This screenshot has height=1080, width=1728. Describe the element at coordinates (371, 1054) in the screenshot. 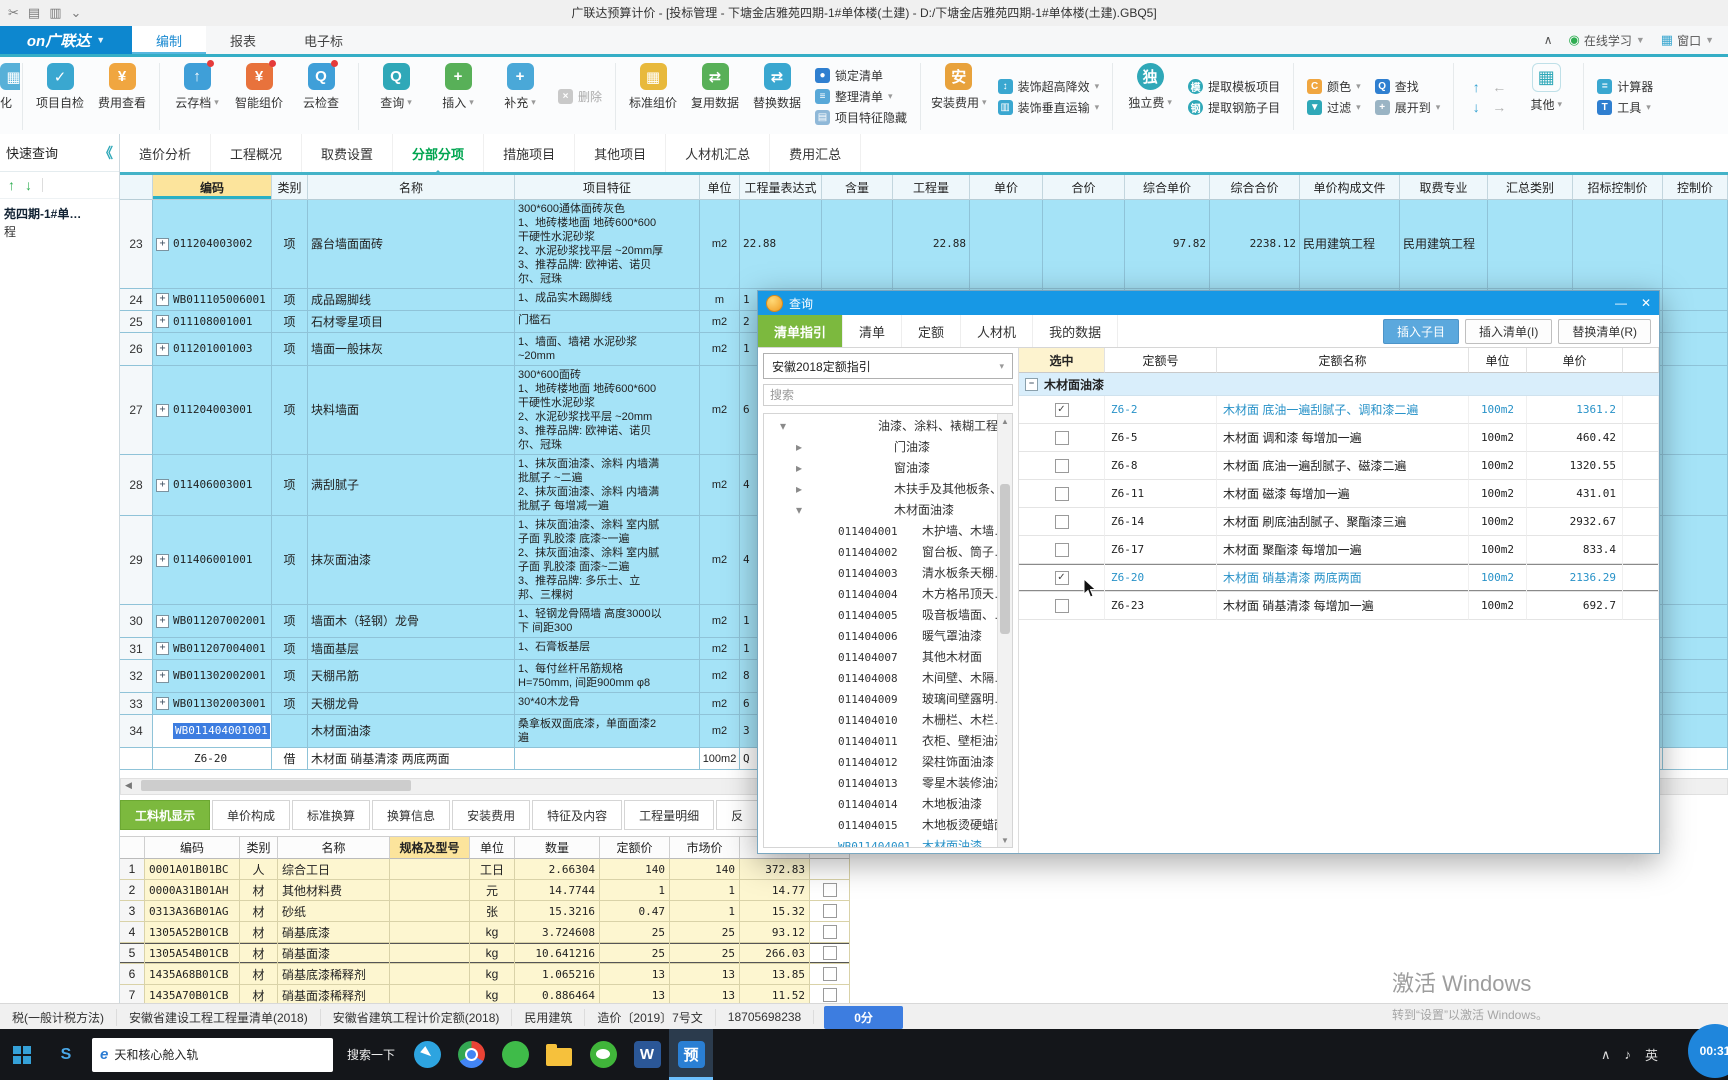

I see `search-button-label: 搜索一下` at that location.